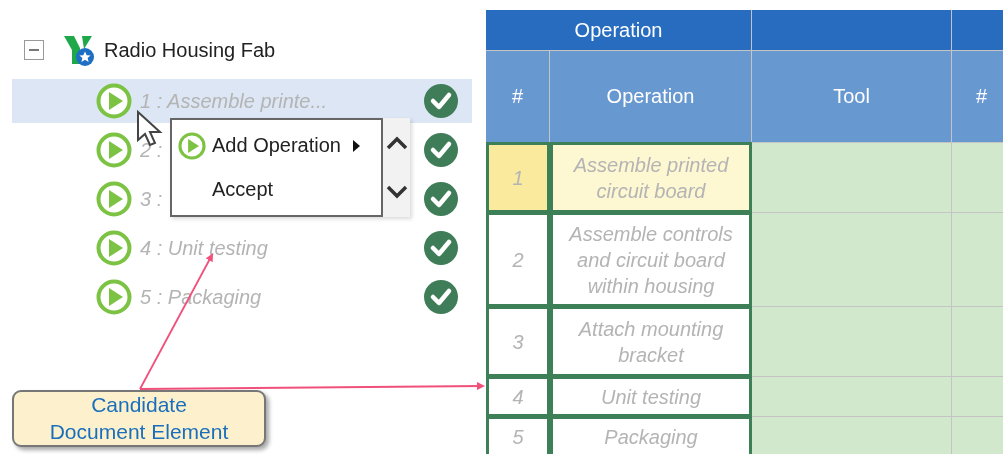 This screenshot has width=1003, height=454. I want to click on table-cell: 3, so click(518, 341).